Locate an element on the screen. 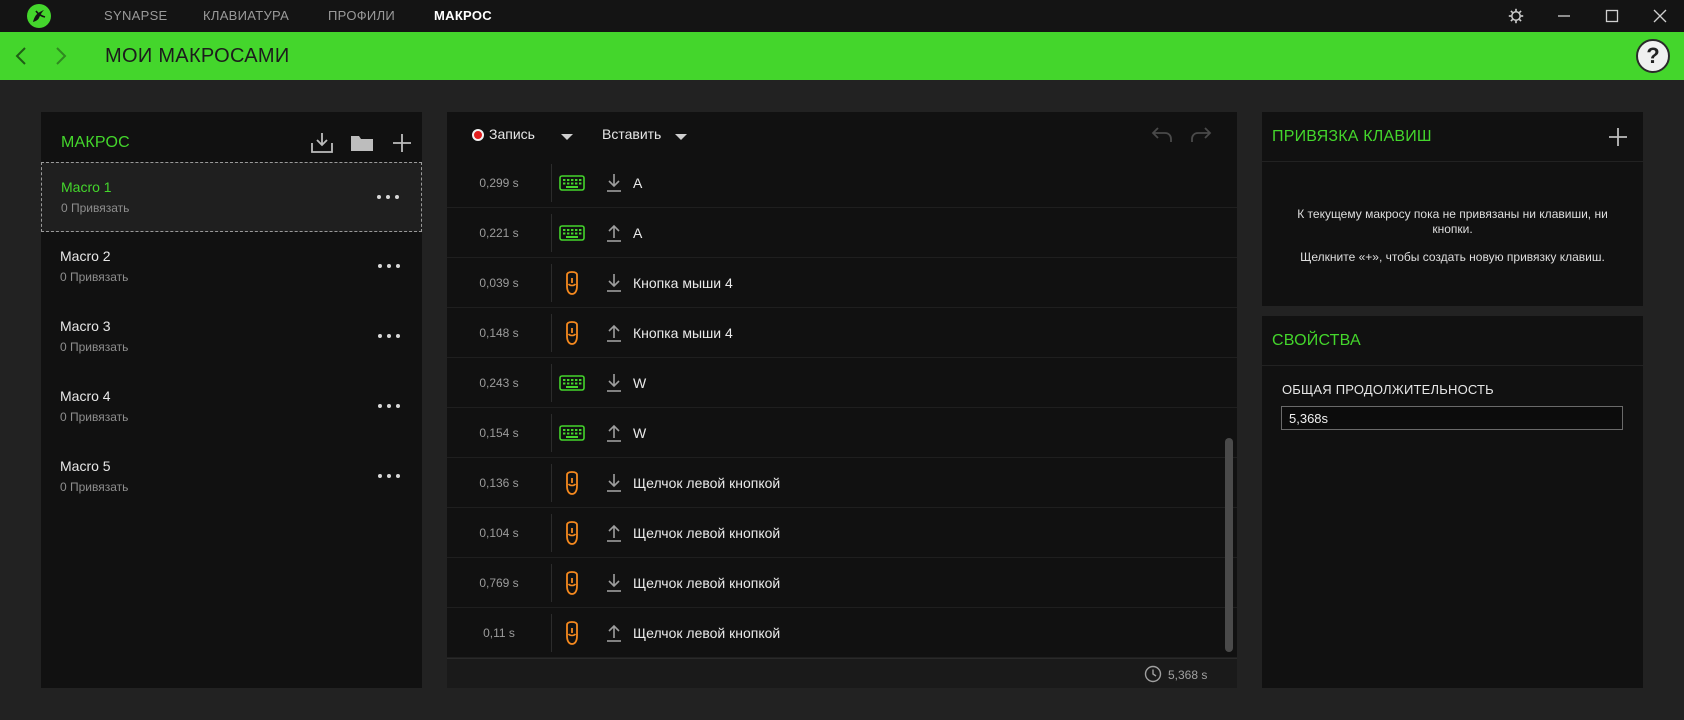 The image size is (1684, 720). razer-logo-icon is located at coordinates (39, 16).